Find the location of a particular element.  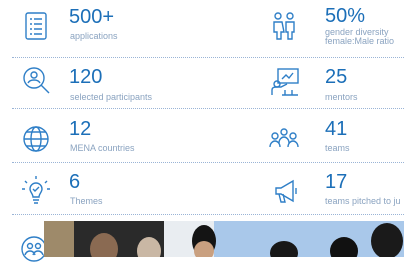

stat-value: 12 is located at coordinates (80, 129).